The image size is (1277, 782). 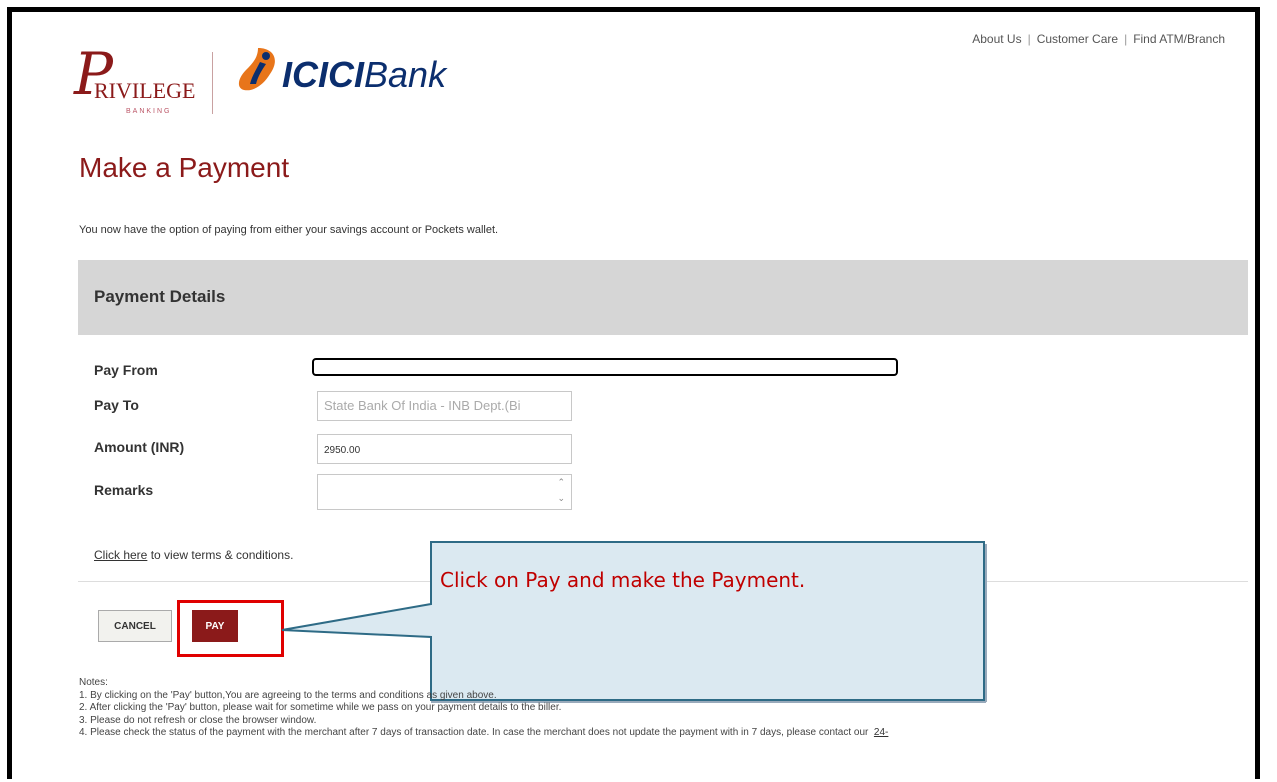 I want to click on cancel-button: CANCEL, so click(x=135, y=626).